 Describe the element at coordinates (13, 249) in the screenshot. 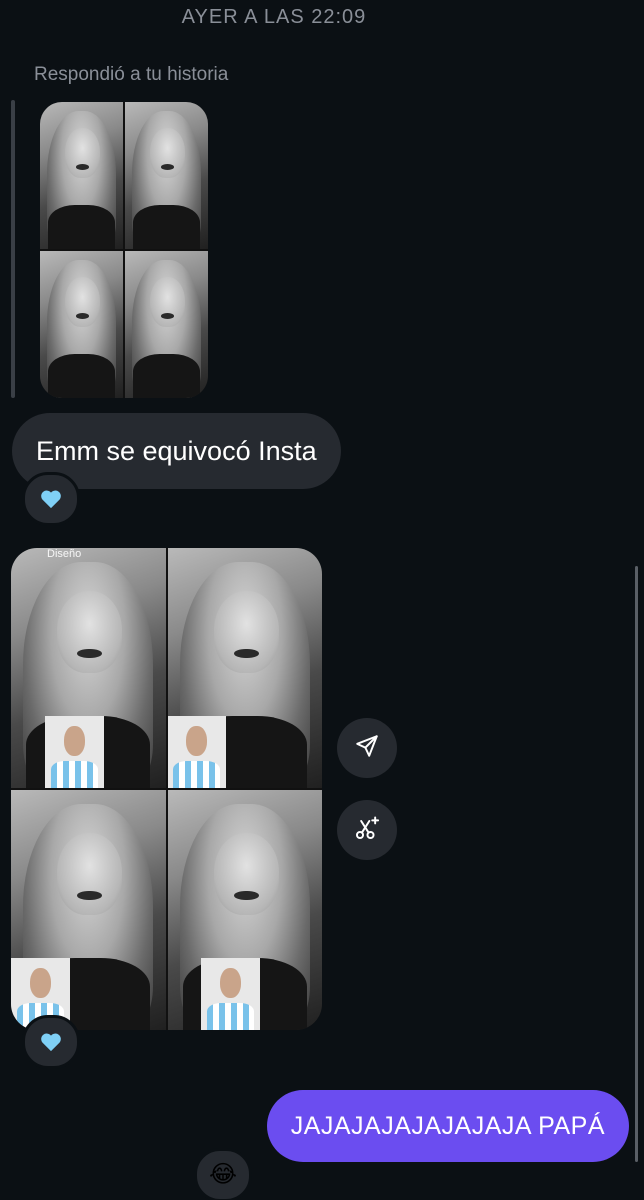

I see `story-reply-indicator-bar` at that location.